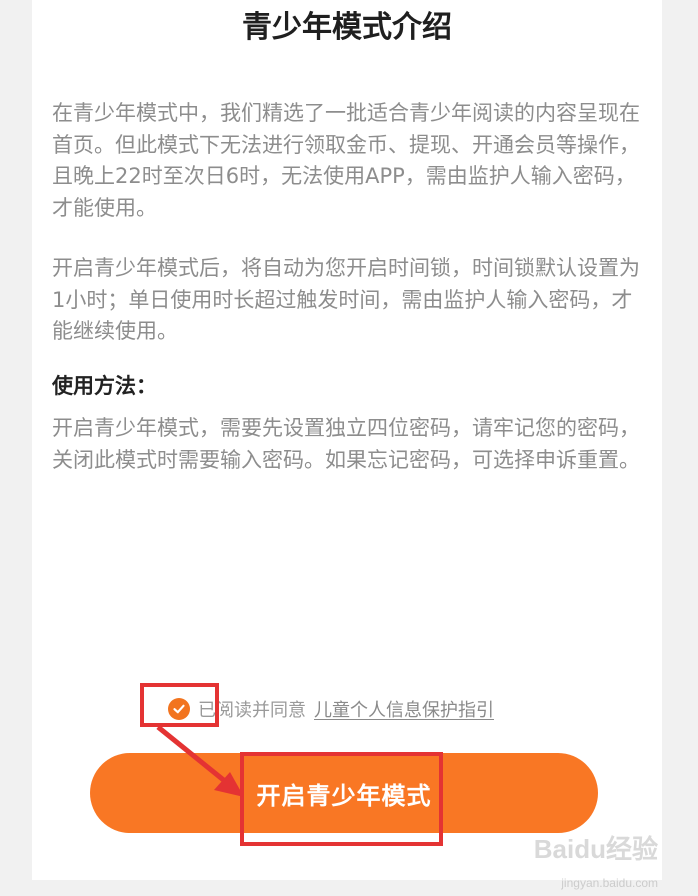 The image size is (698, 896). What do you see at coordinates (595, 849) in the screenshot?
I see `baidu-watermark-logo: Baidu经验` at bounding box center [595, 849].